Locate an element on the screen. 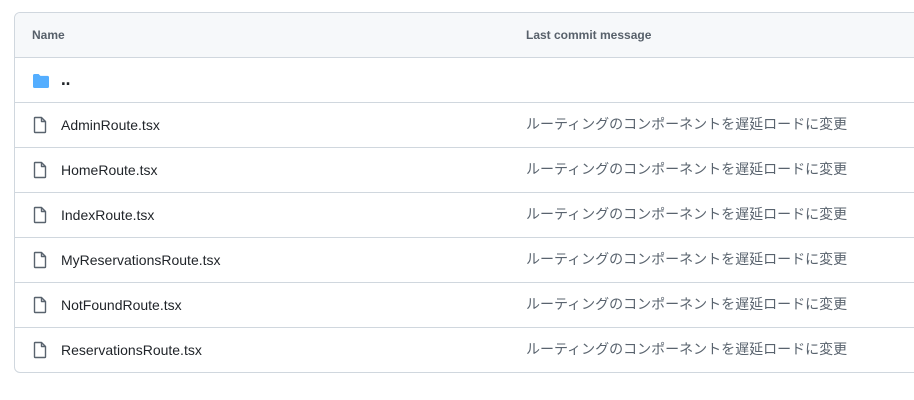 The image size is (914, 400). file-name-link: HomeRoute.tsx is located at coordinates (109, 170).